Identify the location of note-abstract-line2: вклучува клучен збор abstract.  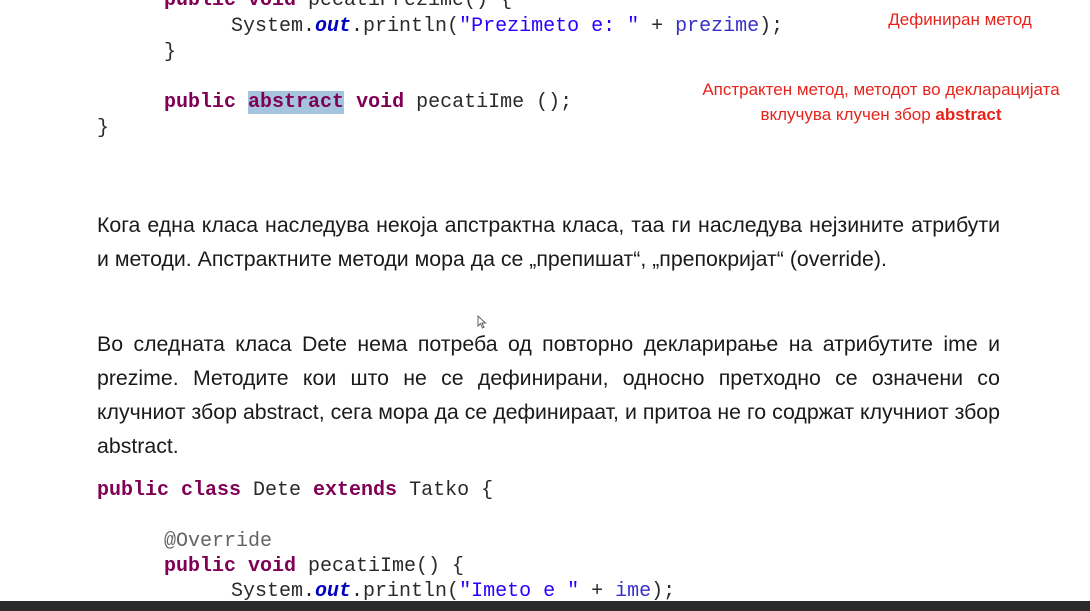
(881, 114).